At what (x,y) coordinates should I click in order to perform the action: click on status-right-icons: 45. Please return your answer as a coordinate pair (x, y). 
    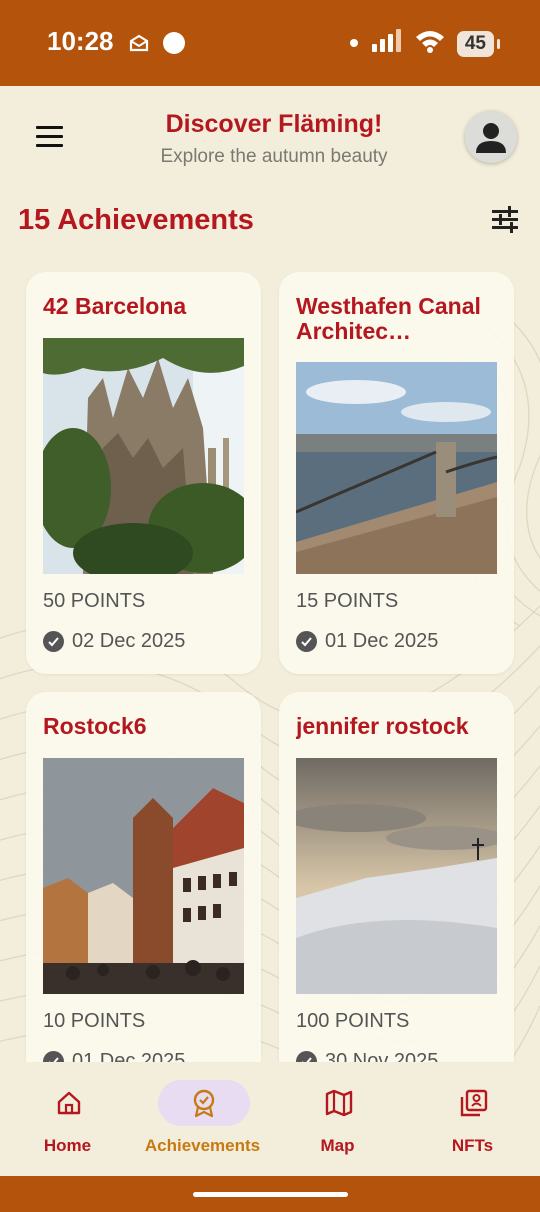
    Looking at the image, I should click on (425, 43).